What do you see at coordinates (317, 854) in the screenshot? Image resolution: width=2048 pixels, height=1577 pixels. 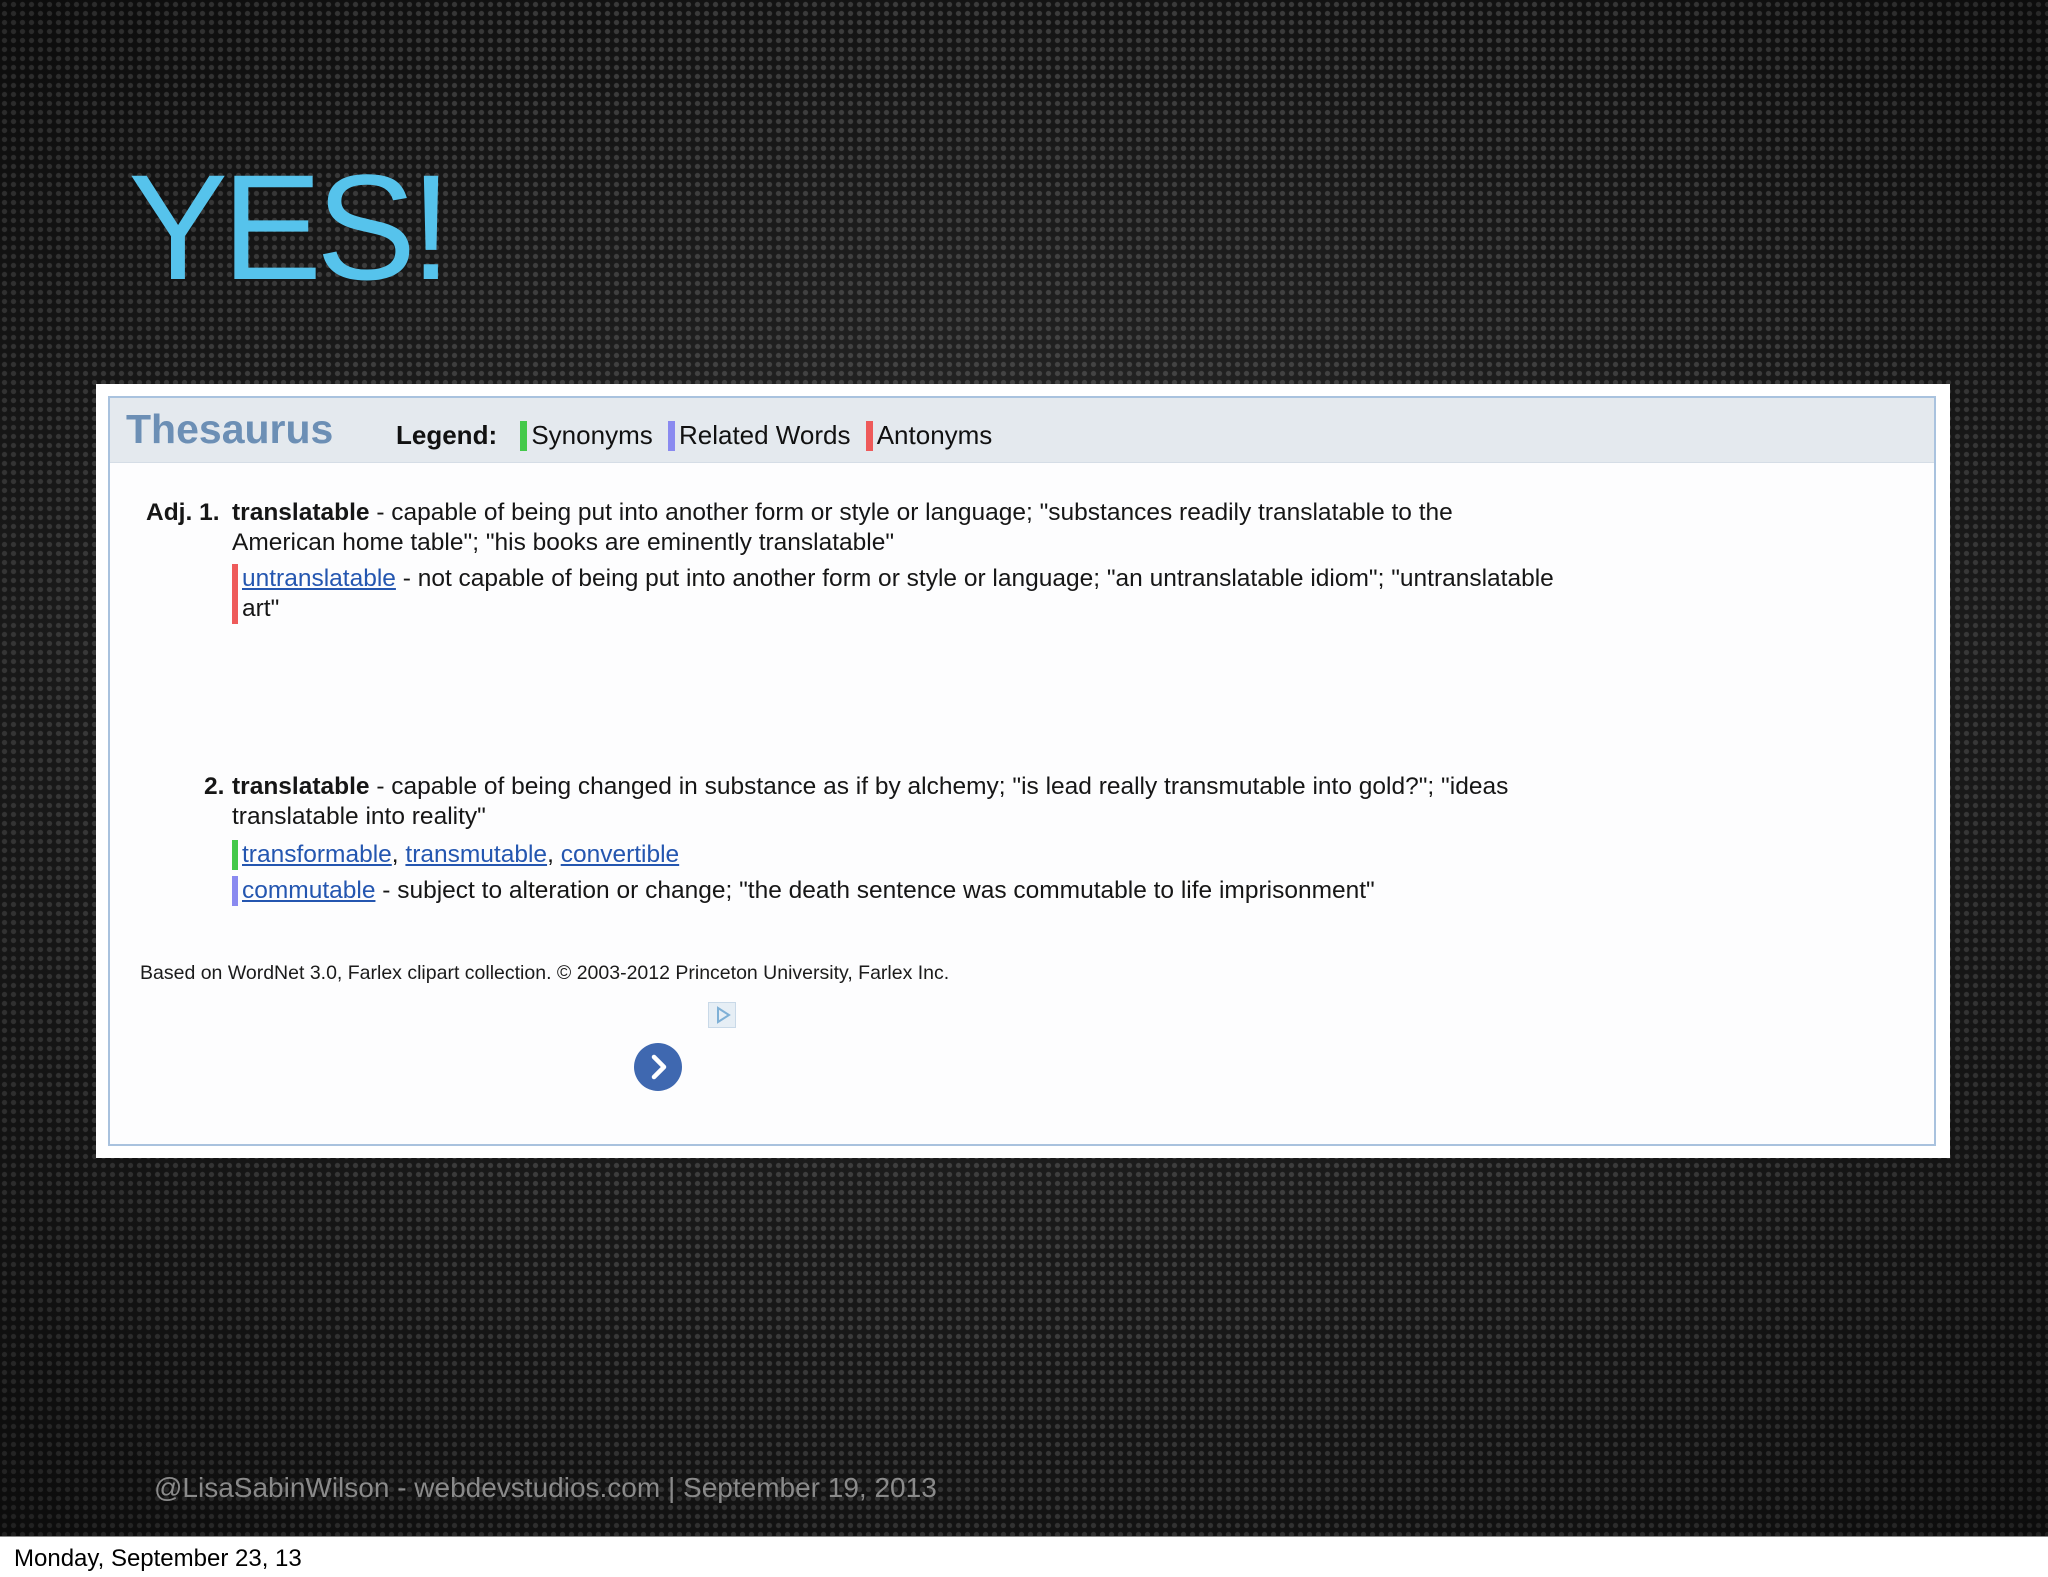 I see `synonym-link-transformable: transformable` at bounding box center [317, 854].